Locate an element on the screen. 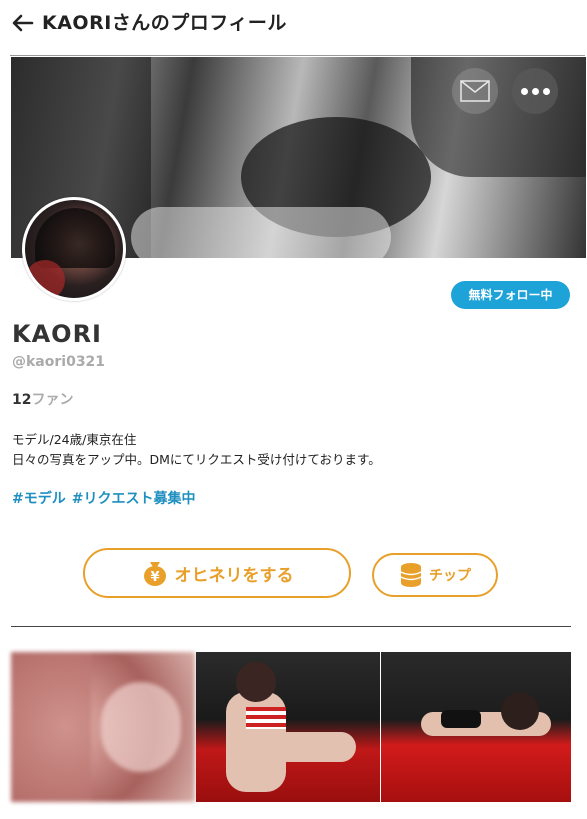 The height and width of the screenshot is (819, 587). page-header: KAORIさんのプロフィール is located at coordinates (293, 24).